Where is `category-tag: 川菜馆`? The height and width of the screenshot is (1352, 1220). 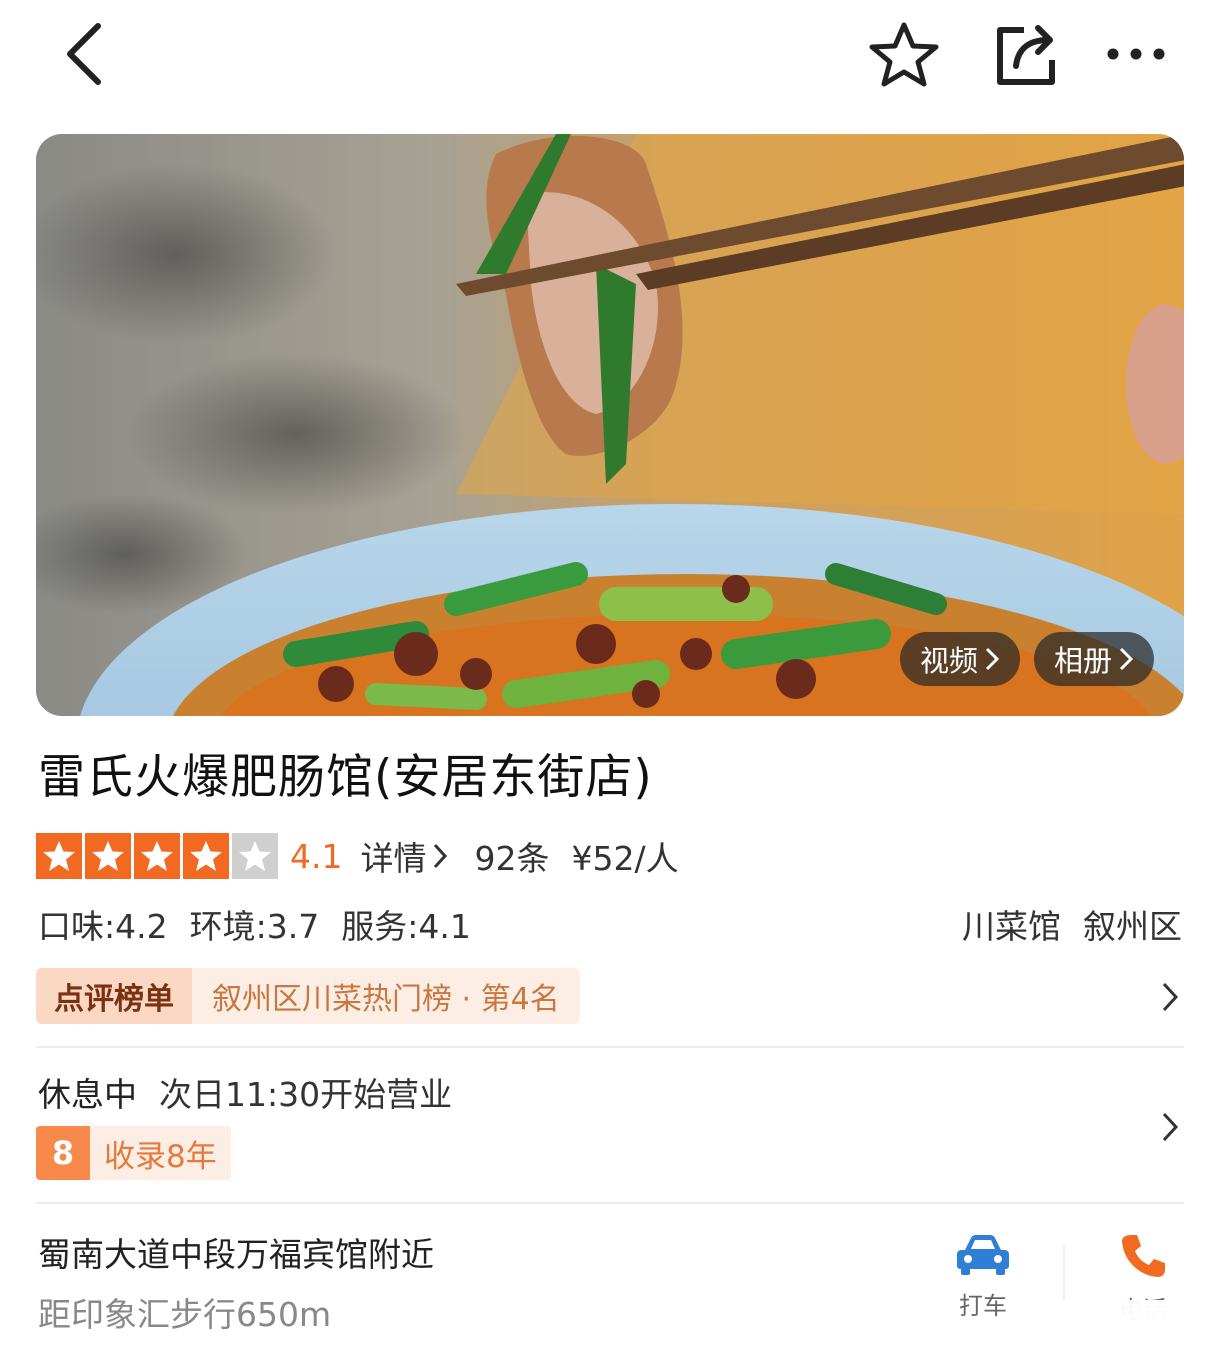
category-tag: 川菜馆 is located at coordinates (1011, 924).